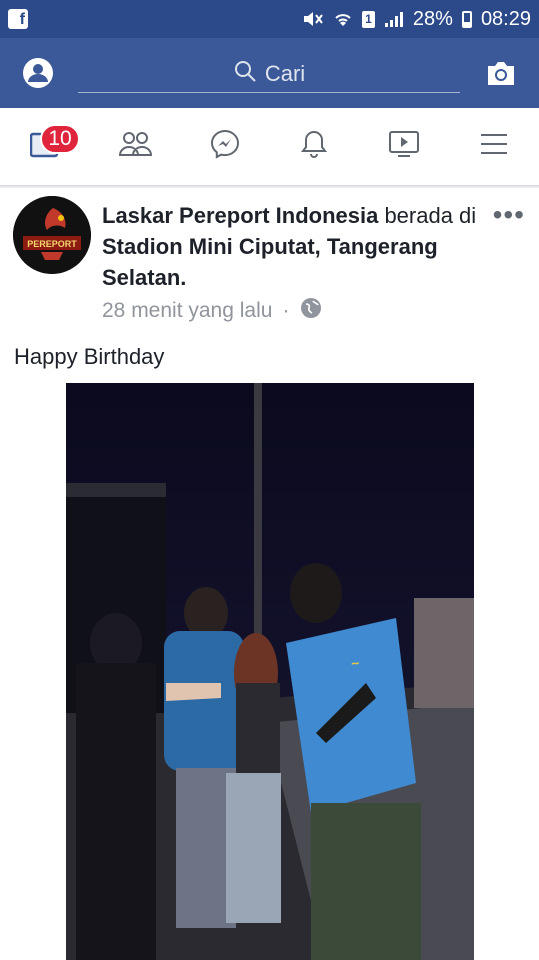 The width and height of the screenshot is (539, 960). Describe the element at coordinates (505, 18) in the screenshot. I see `clock: 08:29` at that location.